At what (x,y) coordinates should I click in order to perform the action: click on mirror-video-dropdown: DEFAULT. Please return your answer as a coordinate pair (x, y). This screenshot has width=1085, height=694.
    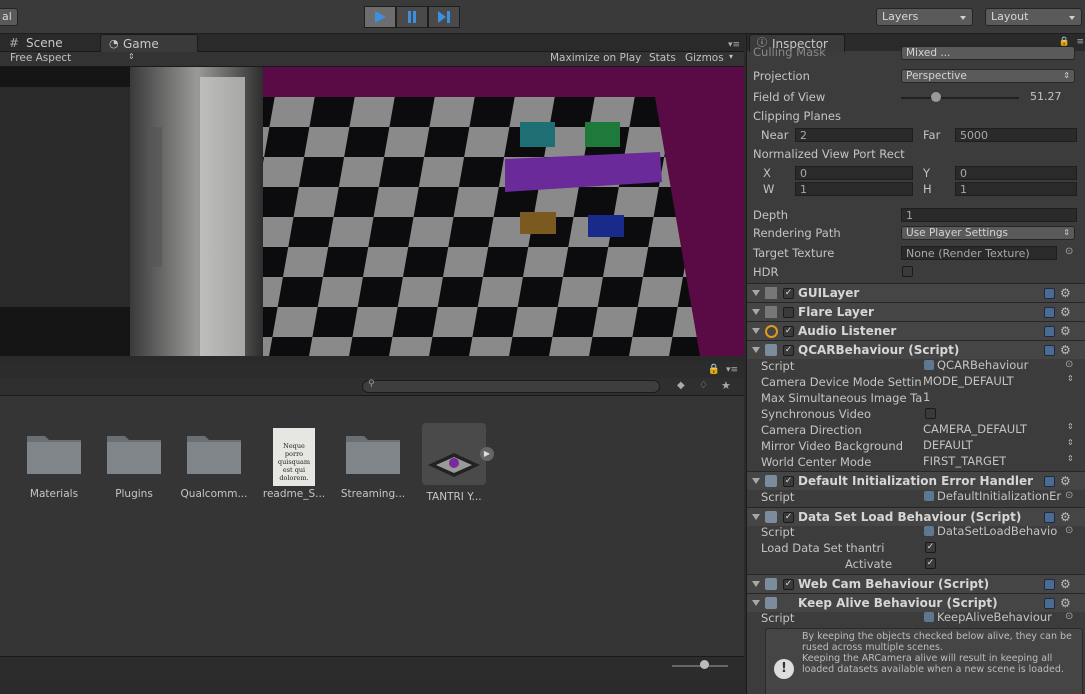
    Looking at the image, I should click on (948, 445).